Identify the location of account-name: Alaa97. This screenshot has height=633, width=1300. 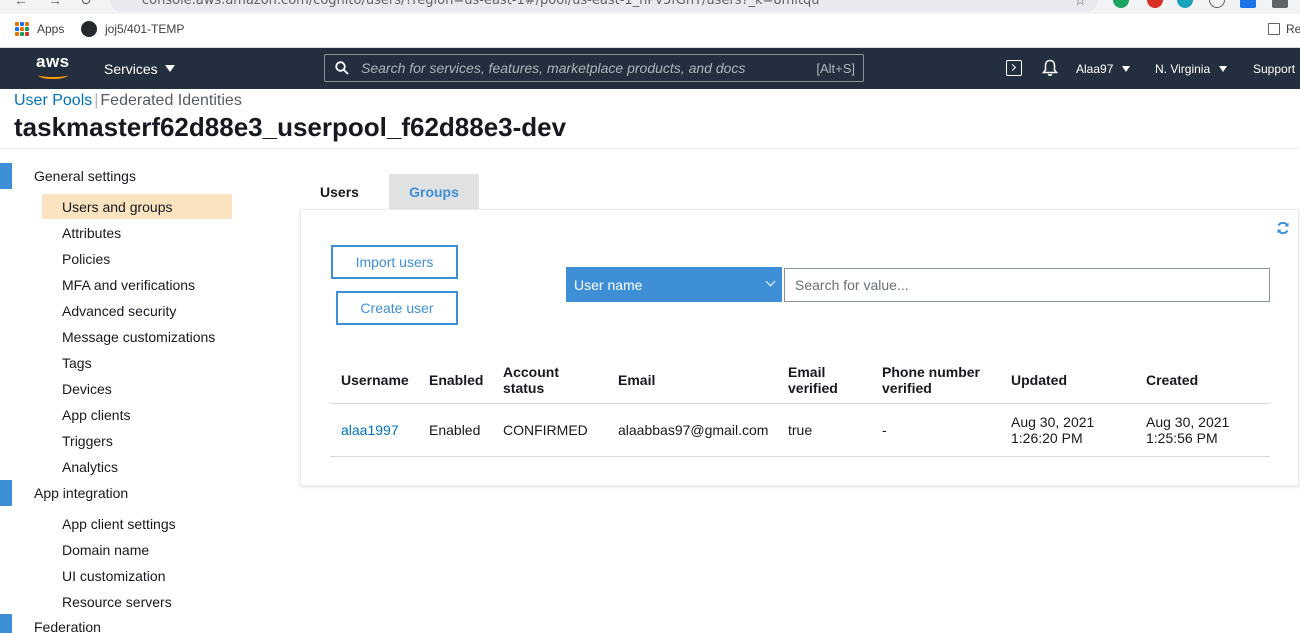
(1095, 68).